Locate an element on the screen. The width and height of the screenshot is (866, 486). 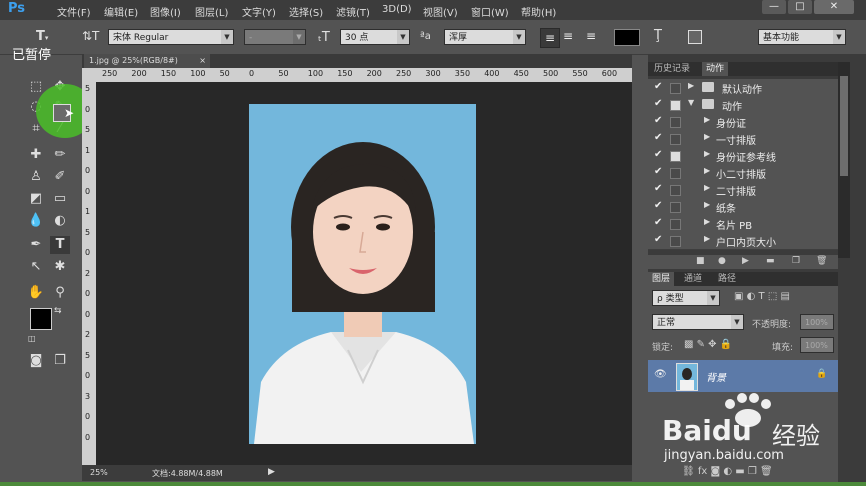
align-center-icon: ≡ is located at coordinates (568, 36).